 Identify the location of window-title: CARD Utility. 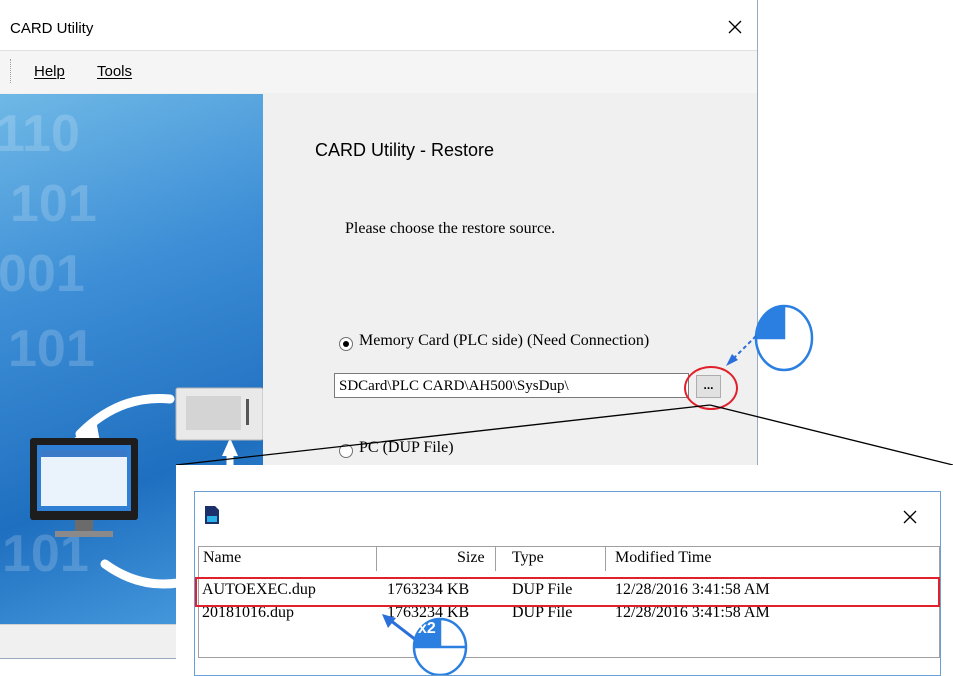
(52, 28).